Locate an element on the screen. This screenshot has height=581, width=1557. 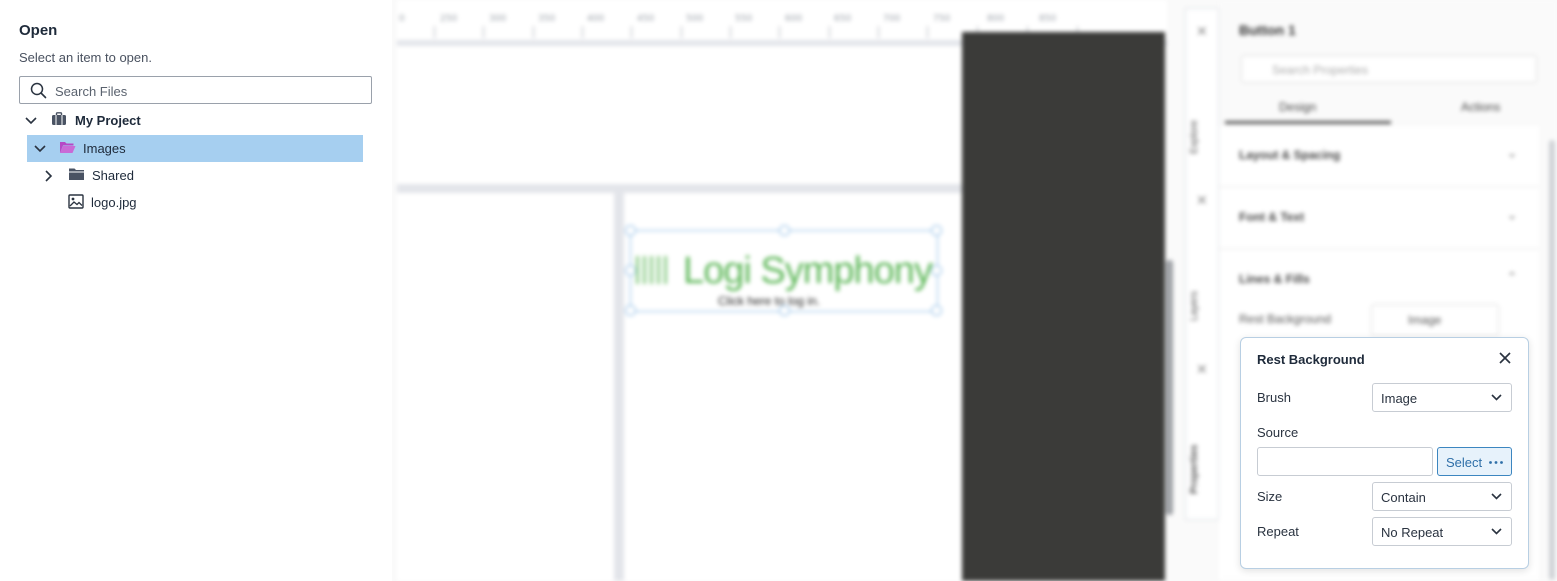
tab-actions: Actions is located at coordinates (1480, 107).